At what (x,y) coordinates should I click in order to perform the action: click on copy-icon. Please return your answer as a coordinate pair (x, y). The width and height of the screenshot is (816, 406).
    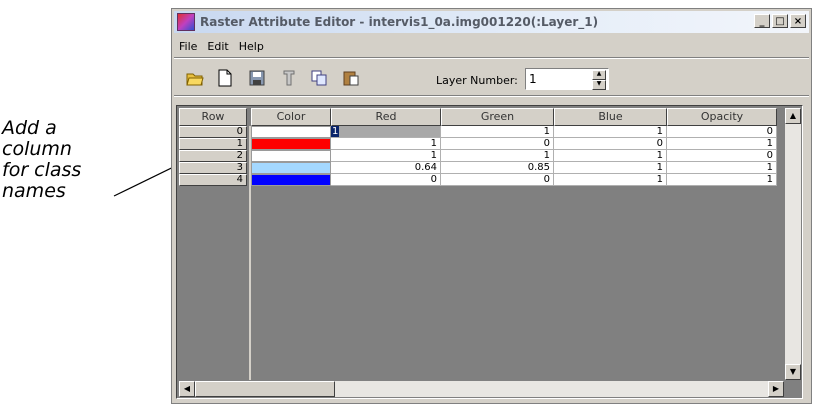
    Looking at the image, I should click on (319, 78).